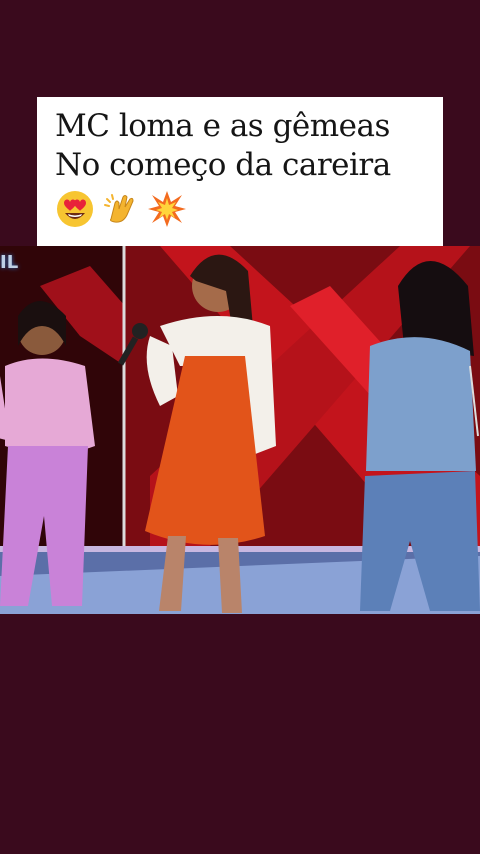 The image size is (480, 854). What do you see at coordinates (223, 165) in the screenshot?
I see `caption-line-2: No começo da careira` at bounding box center [223, 165].